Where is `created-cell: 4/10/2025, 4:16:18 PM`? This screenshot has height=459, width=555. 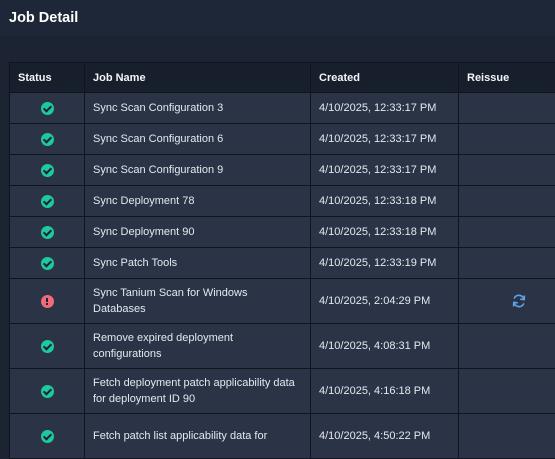
created-cell: 4/10/2025, 4:16:18 PM is located at coordinates (385, 391).